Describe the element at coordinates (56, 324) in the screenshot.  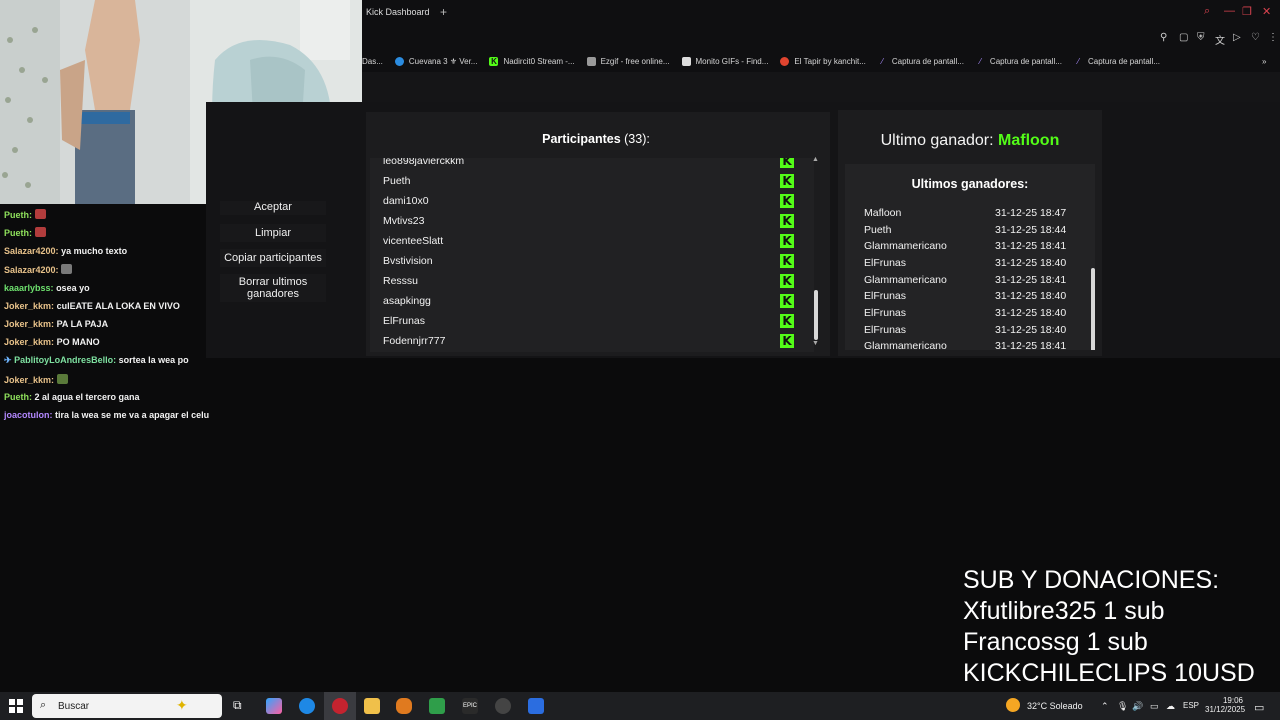
I see `chat-message: Joker_kkm: PA LA PAJA` at that location.